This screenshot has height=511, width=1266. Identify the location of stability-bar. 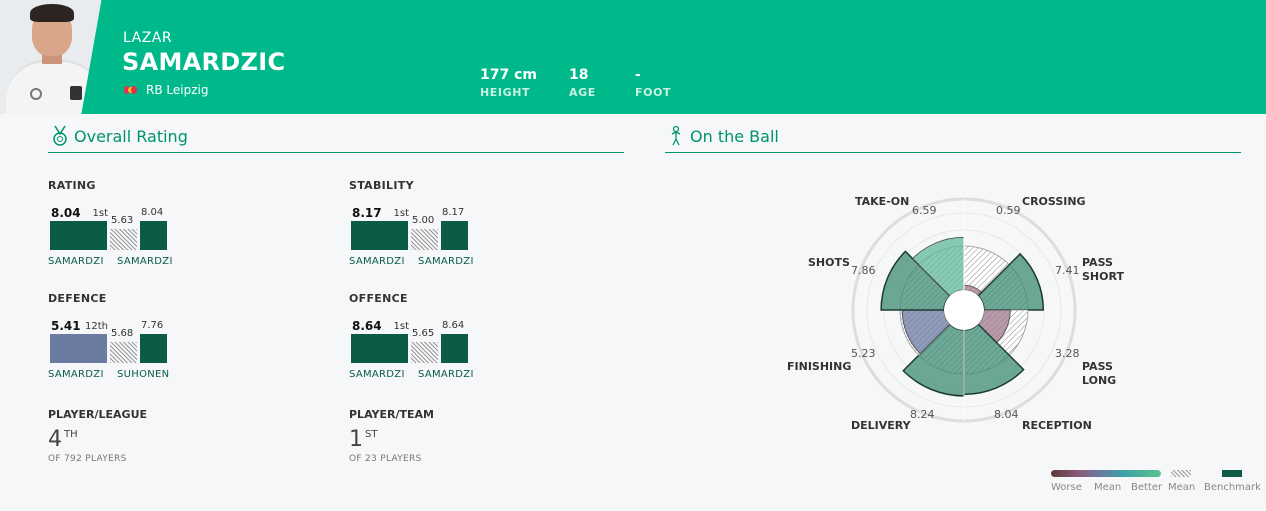
(379, 235).